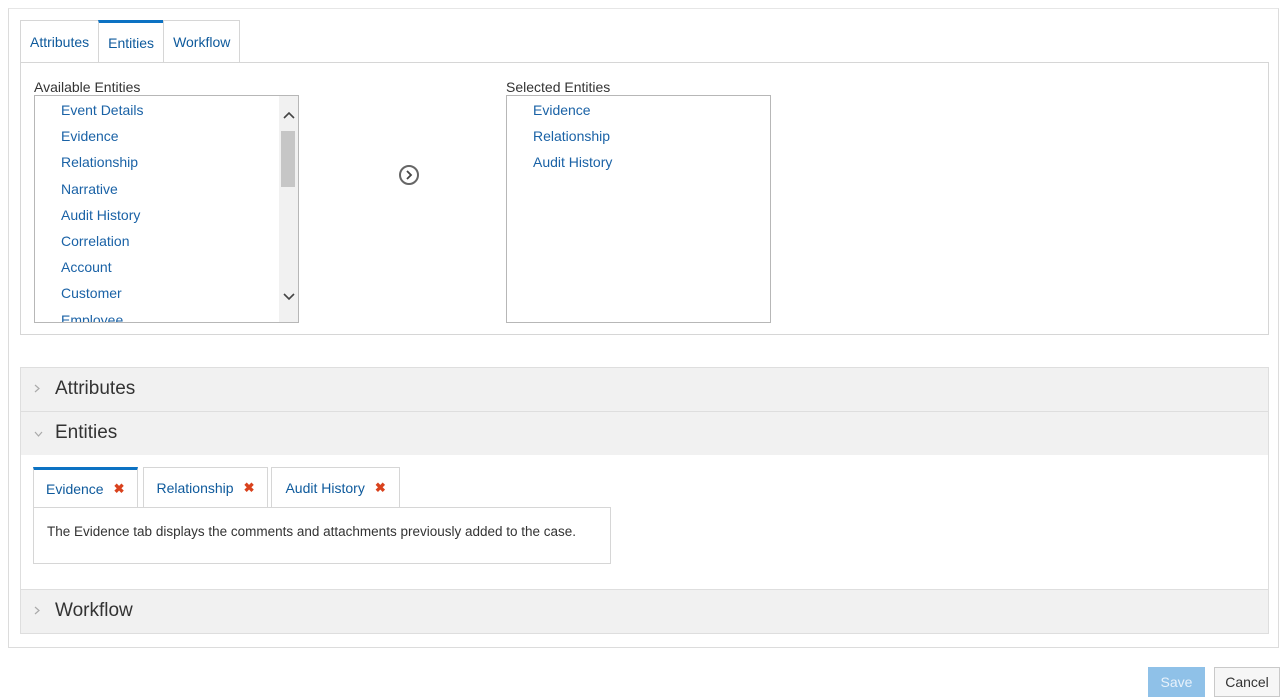 The width and height of the screenshot is (1280, 697). I want to click on chevron-up-icon, so click(288, 118).